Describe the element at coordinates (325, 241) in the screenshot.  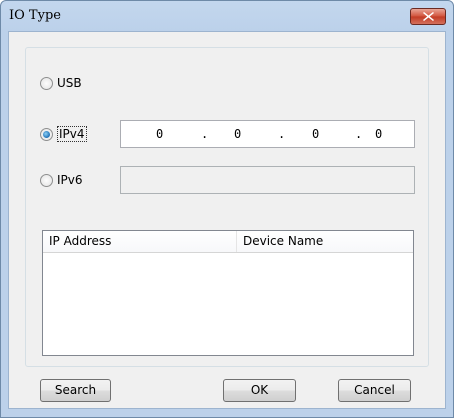
I see `column-device-name: Device Name` at that location.